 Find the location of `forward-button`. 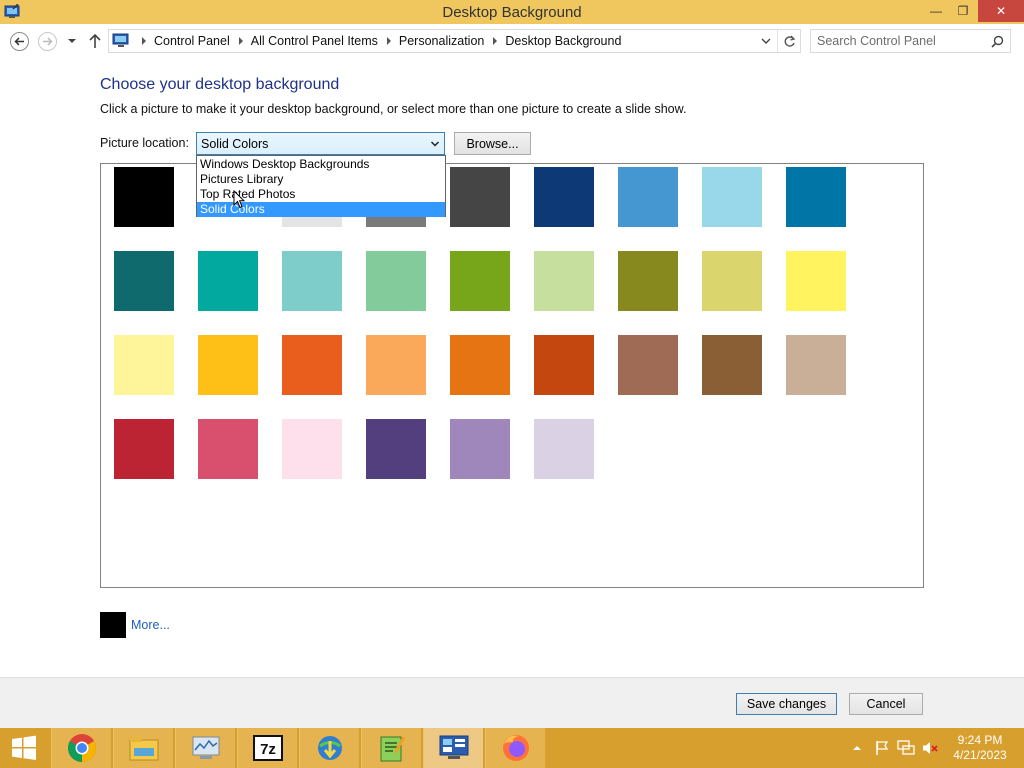

forward-button is located at coordinates (47, 41).